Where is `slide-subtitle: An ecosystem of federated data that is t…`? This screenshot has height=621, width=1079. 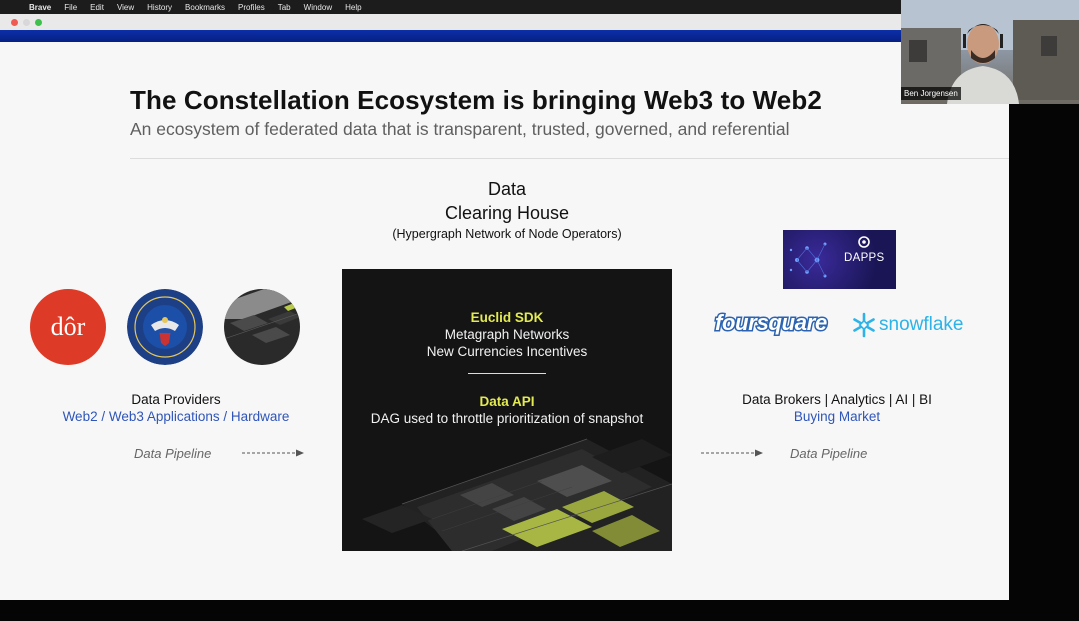
slide-subtitle: An ecosystem of federated data that is t… is located at coordinates (460, 129).